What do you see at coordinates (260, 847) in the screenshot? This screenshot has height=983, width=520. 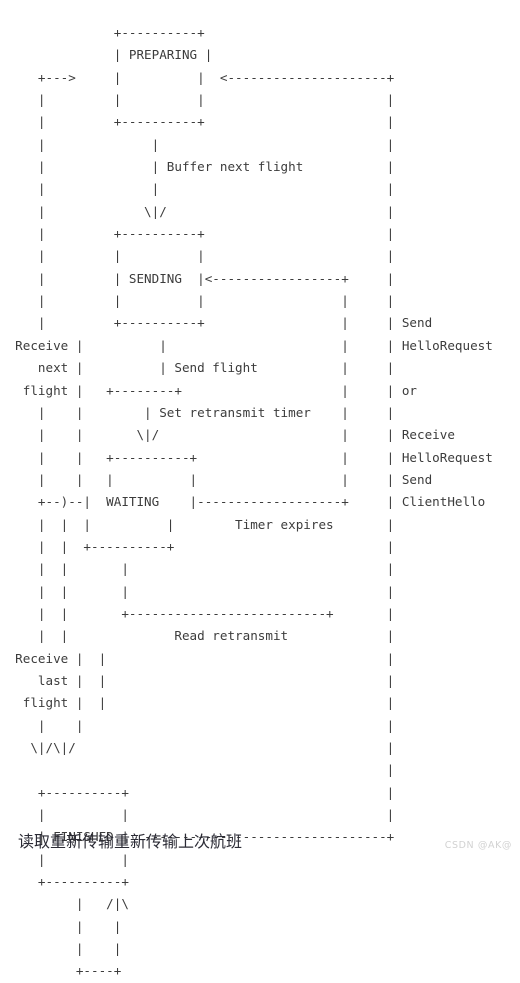 I see `caption-bar: 读取重新传输重新传输上次航班 CSDN @AK@` at bounding box center [260, 847].